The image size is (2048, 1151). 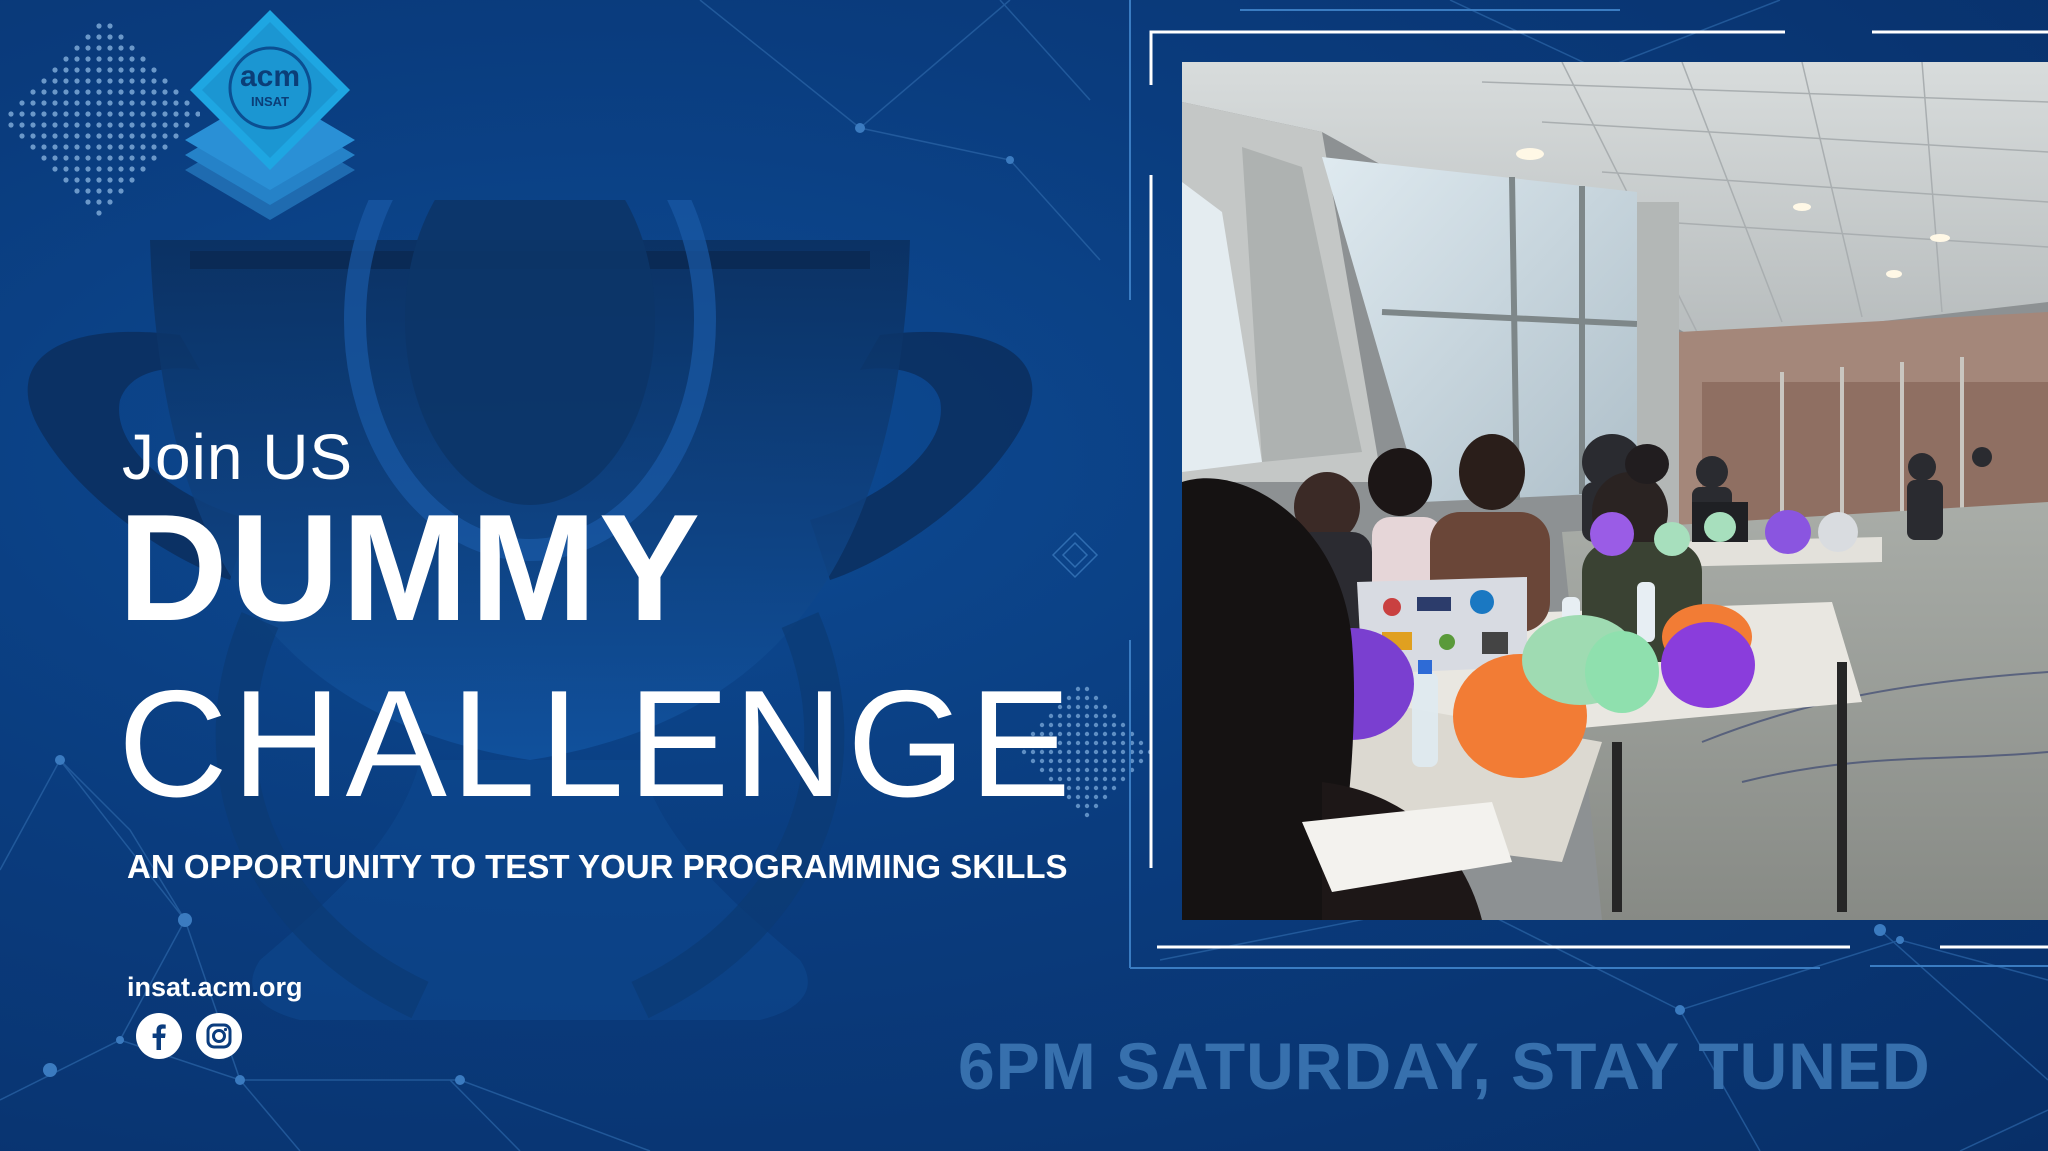 What do you see at coordinates (159, 1036) in the screenshot?
I see `facebook-icon` at bounding box center [159, 1036].